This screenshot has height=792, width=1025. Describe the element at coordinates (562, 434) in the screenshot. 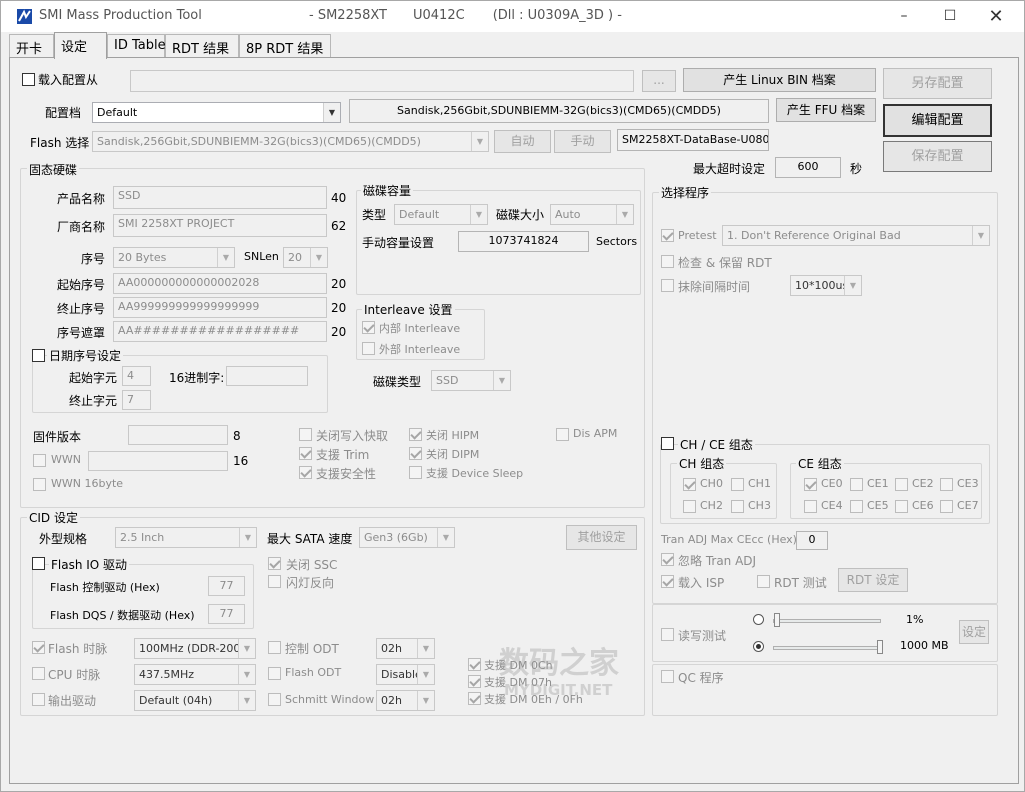

I see `dis-apm-checkbox` at that location.